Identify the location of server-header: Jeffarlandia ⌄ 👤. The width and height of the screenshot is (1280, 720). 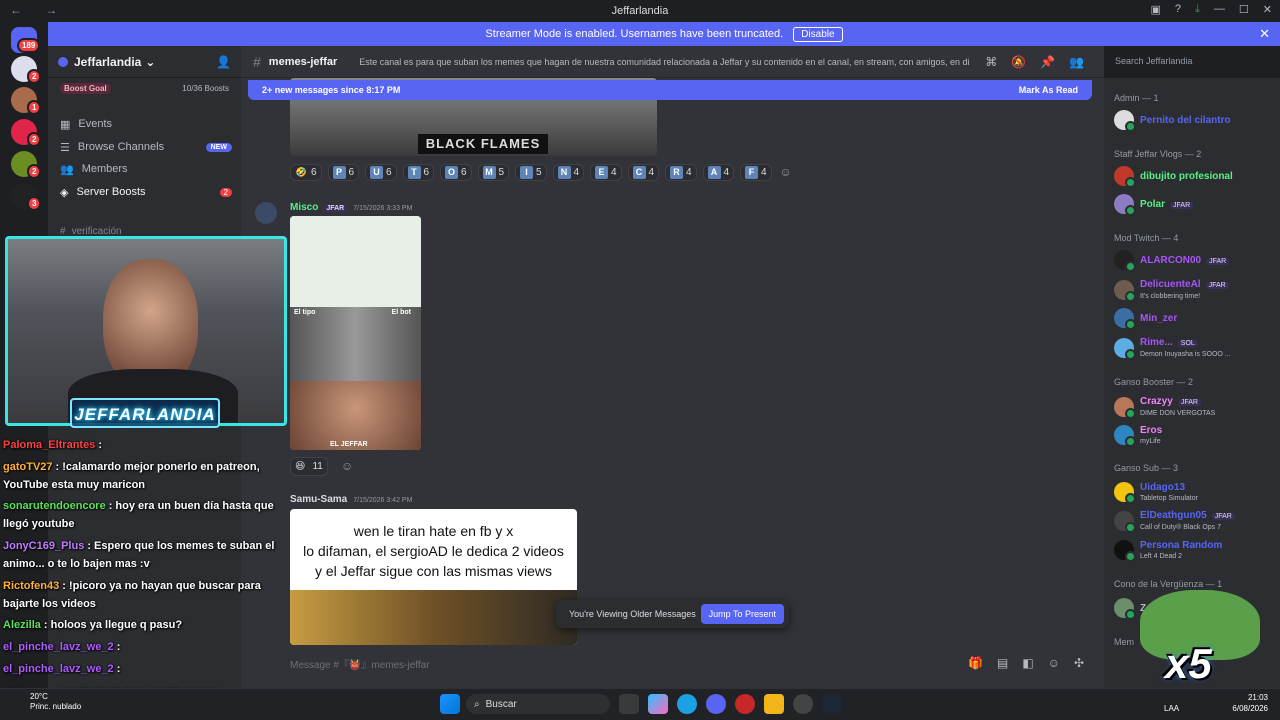
(144, 62).